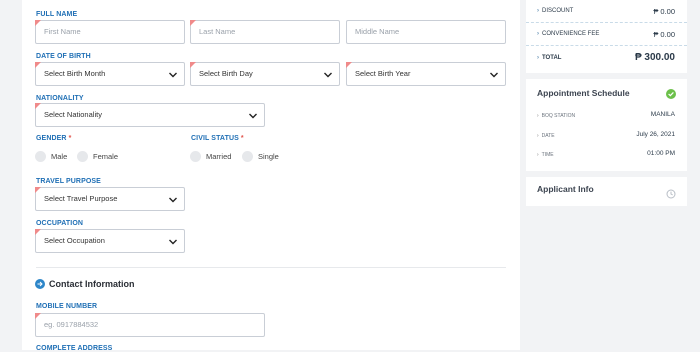  I want to click on mobile-number-placeholder: eg. 0917884532, so click(71, 324).